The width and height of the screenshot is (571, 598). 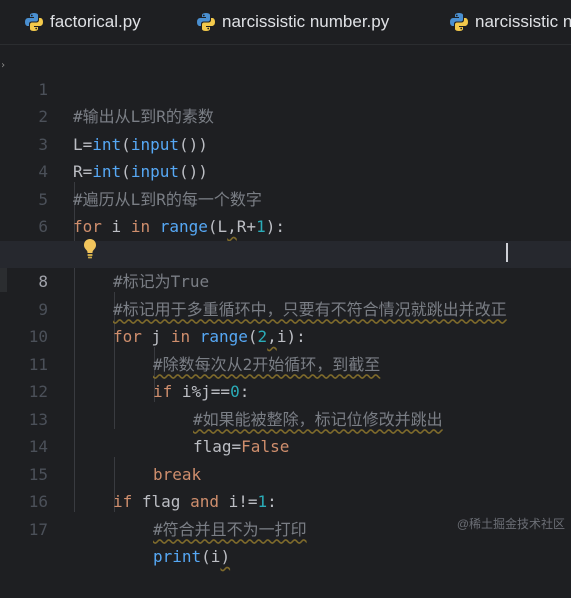 I want to click on text-caret, so click(x=507, y=252).